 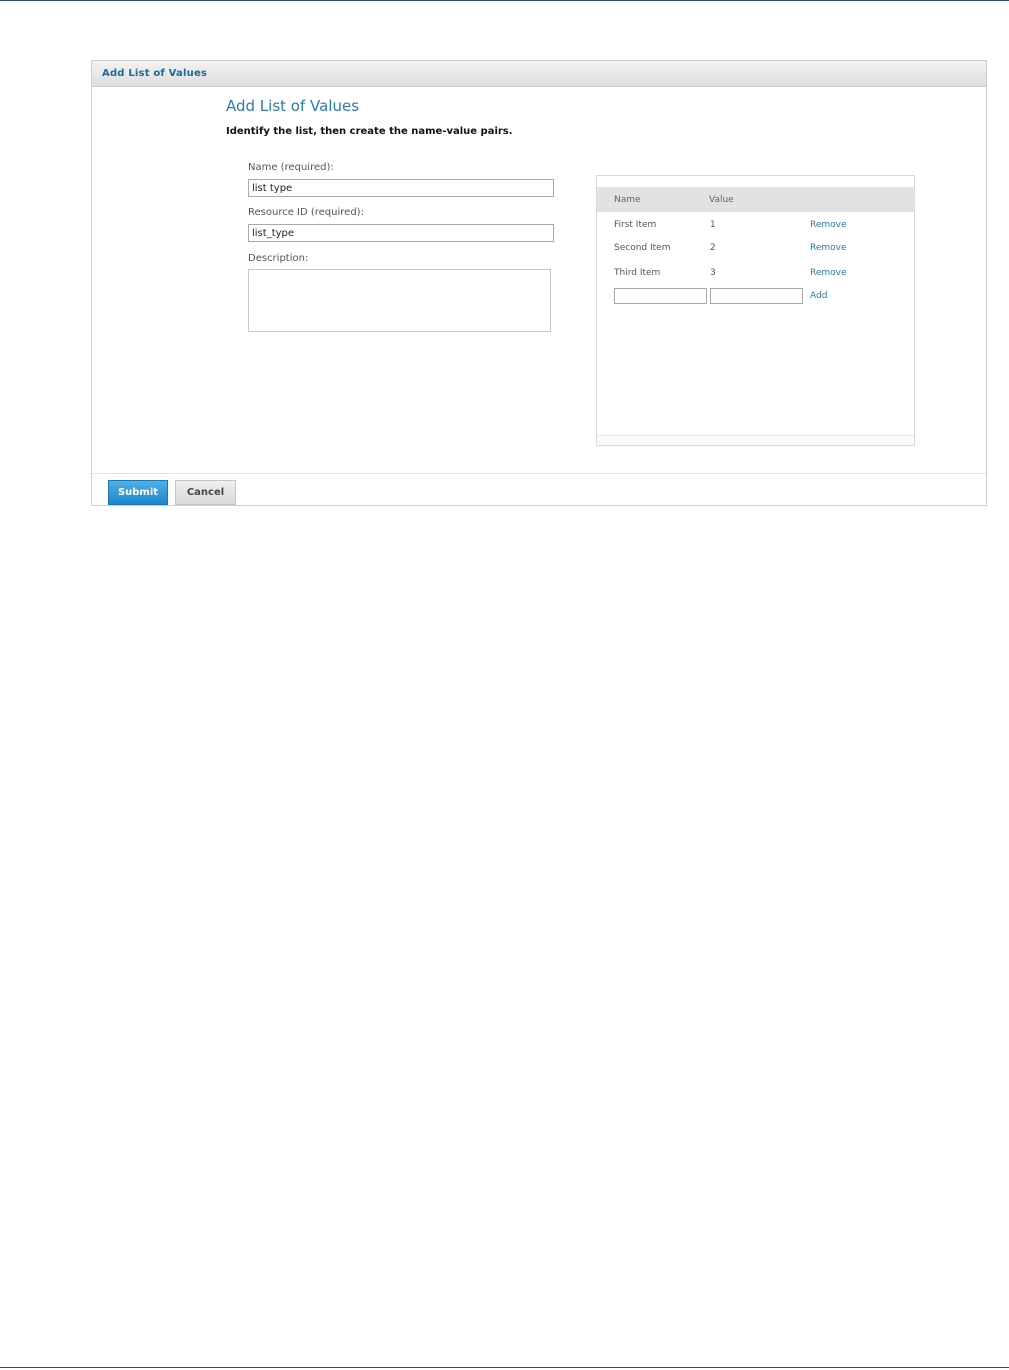 I want to click on name-input, so click(x=401, y=188).